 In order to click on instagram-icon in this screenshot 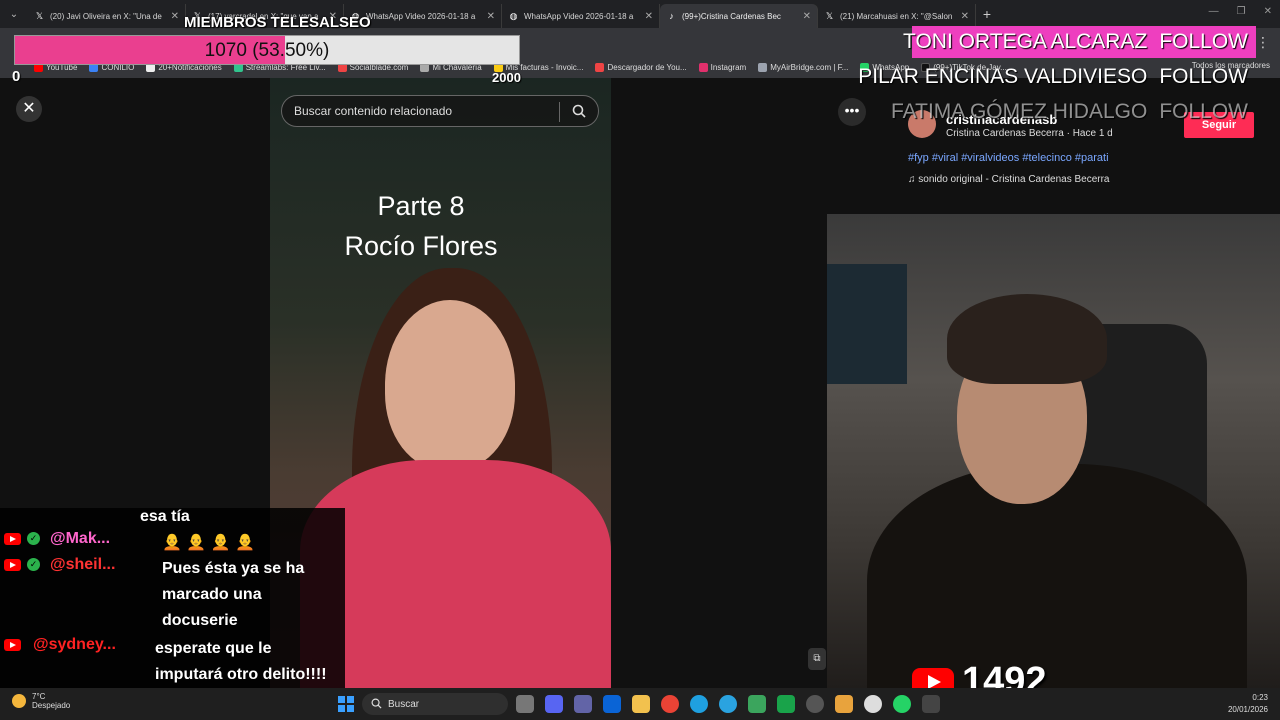, I will do `click(703, 67)`.